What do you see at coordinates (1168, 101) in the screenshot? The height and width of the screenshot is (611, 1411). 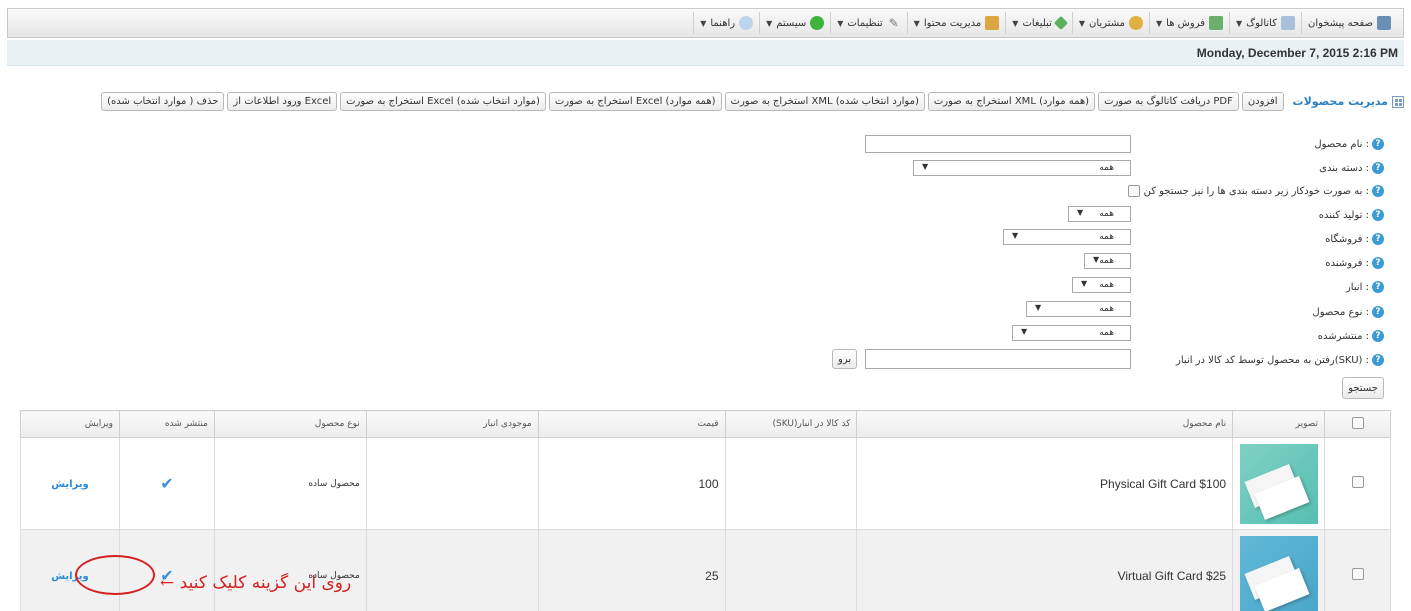 I see `download-pdf-catalog-button: دریافت کاتالوگ به صورت PDF` at bounding box center [1168, 101].